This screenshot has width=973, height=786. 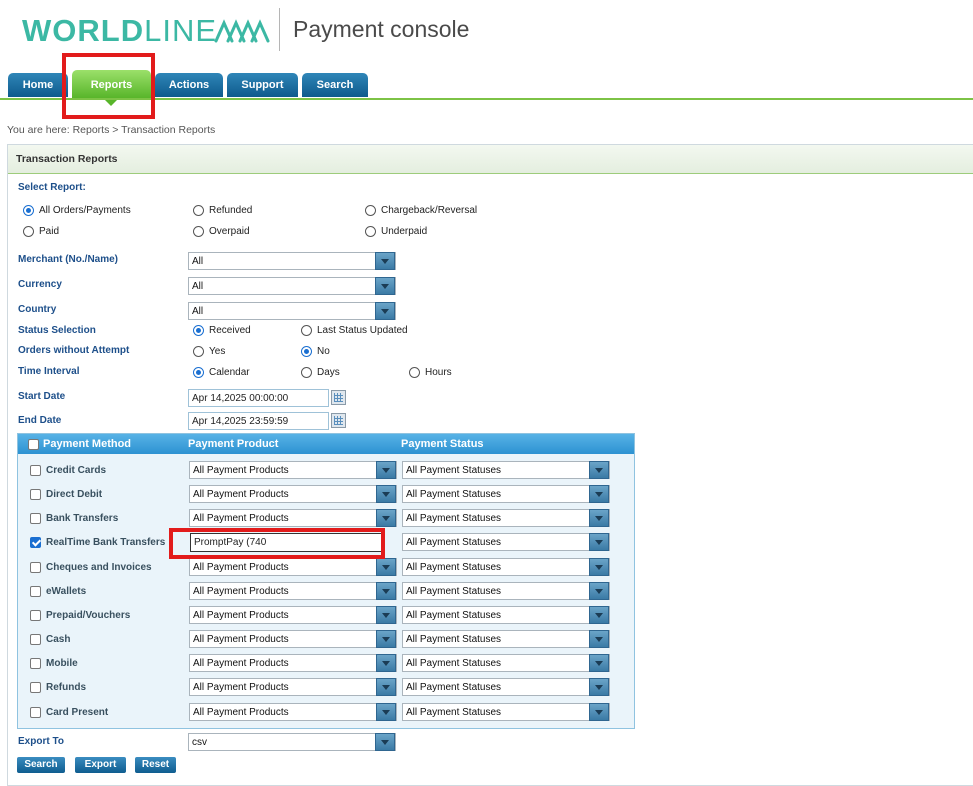 What do you see at coordinates (69, 712) in the screenshot?
I see `payment-method-row: Card Present` at bounding box center [69, 712].